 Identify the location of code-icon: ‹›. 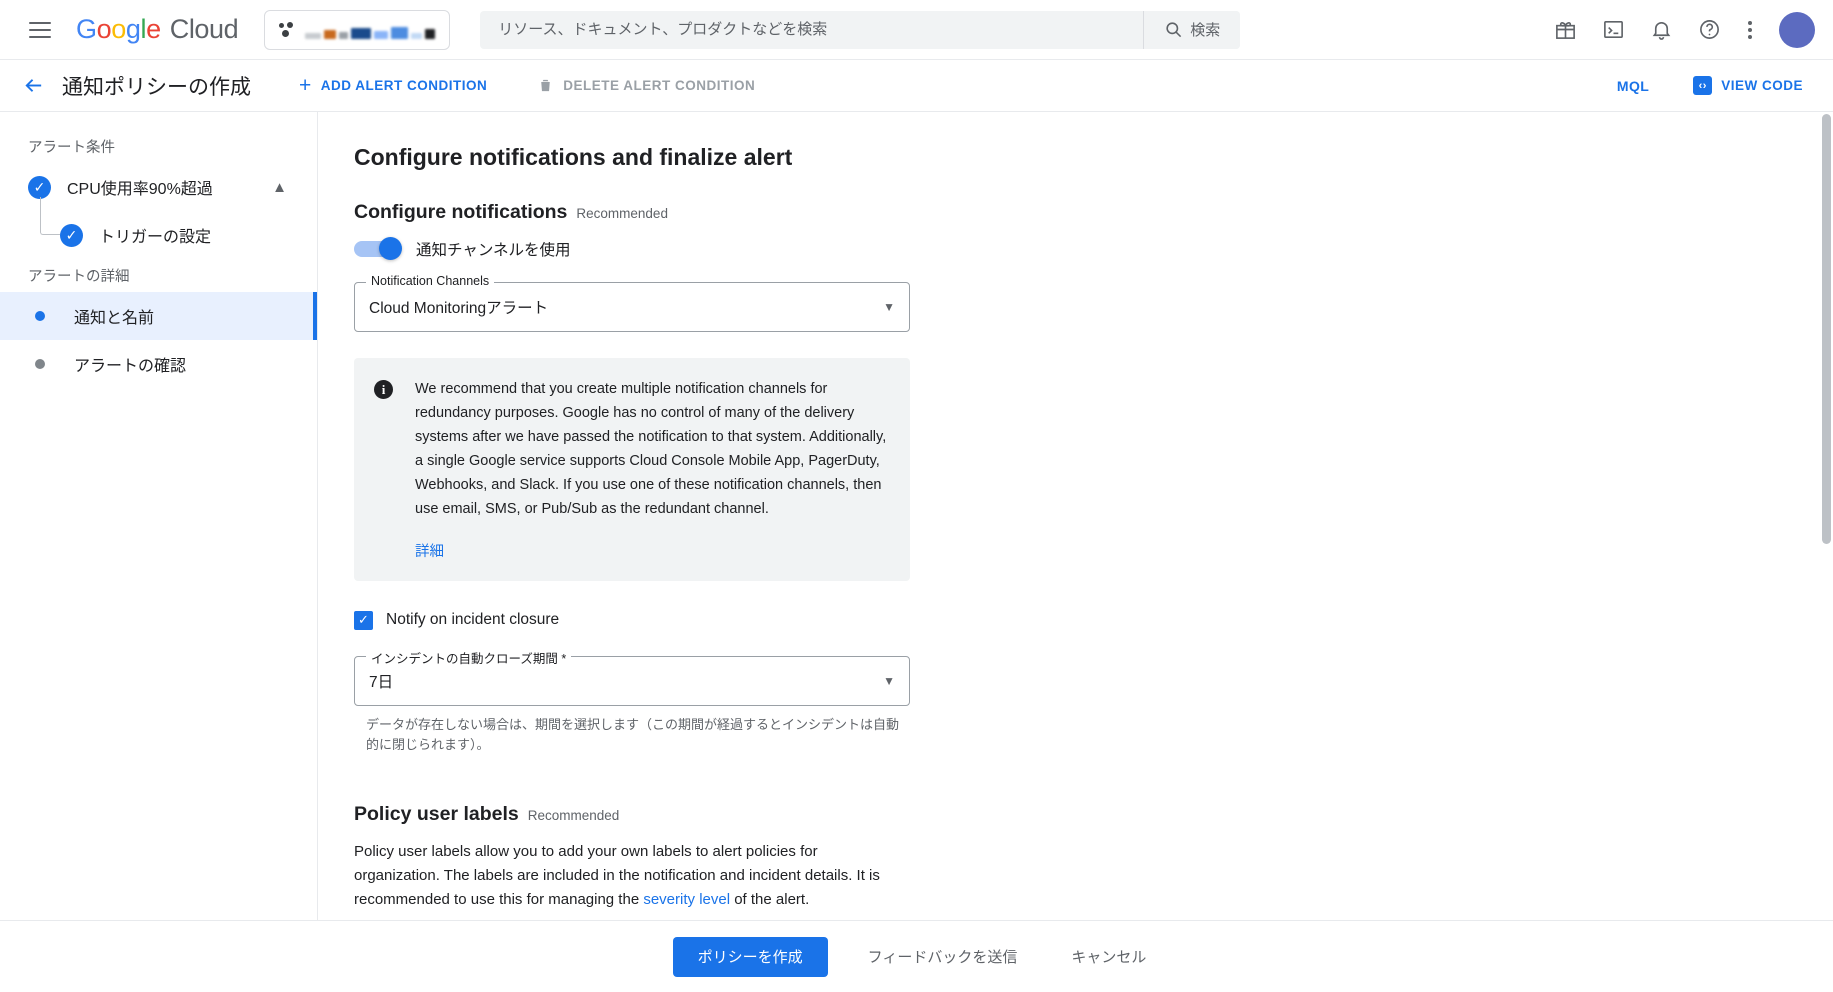
(1703, 85).